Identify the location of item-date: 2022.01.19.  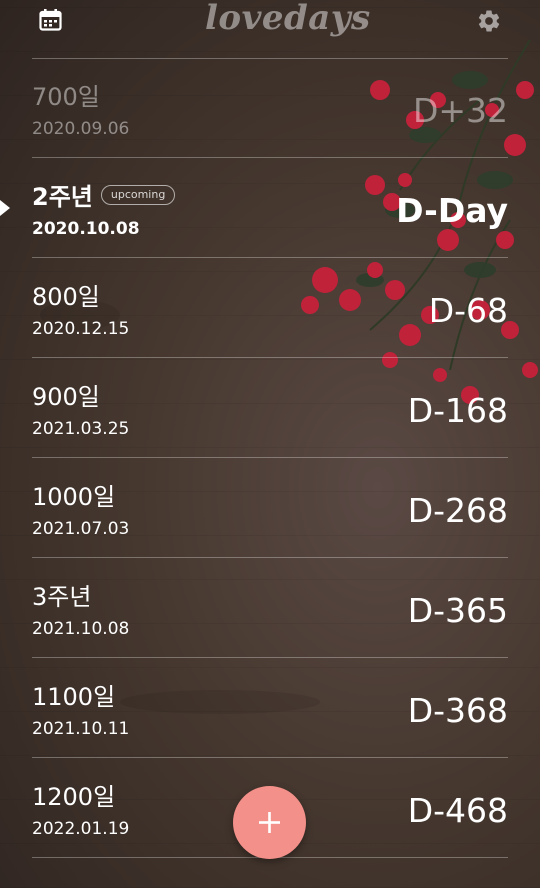
(81, 829).